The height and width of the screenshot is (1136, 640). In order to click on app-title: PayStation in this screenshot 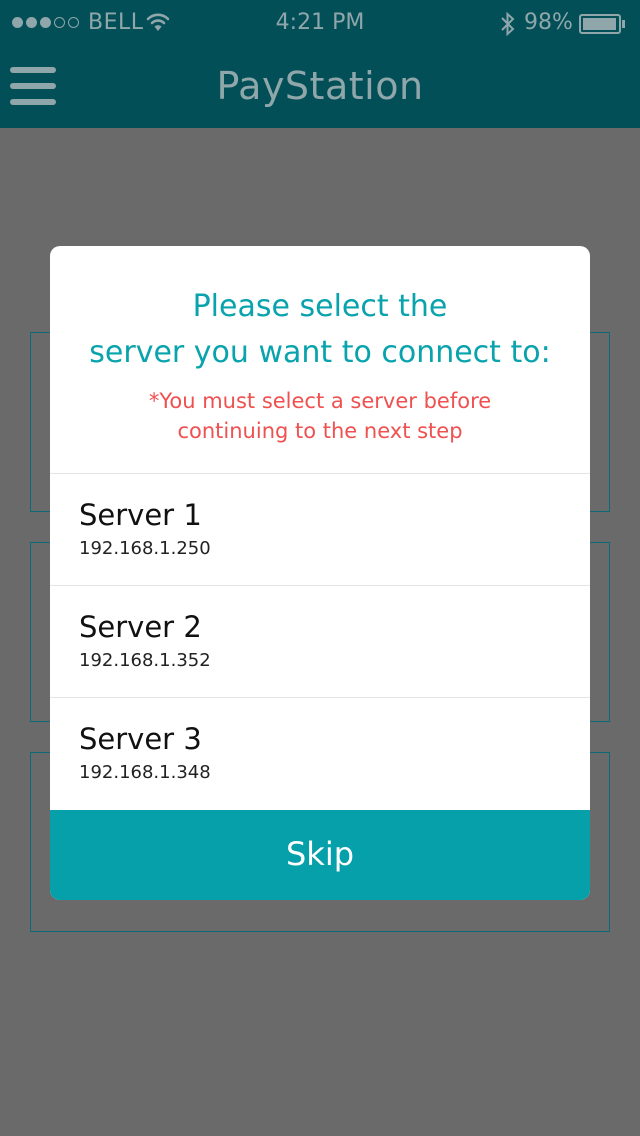, I will do `click(320, 86)`.